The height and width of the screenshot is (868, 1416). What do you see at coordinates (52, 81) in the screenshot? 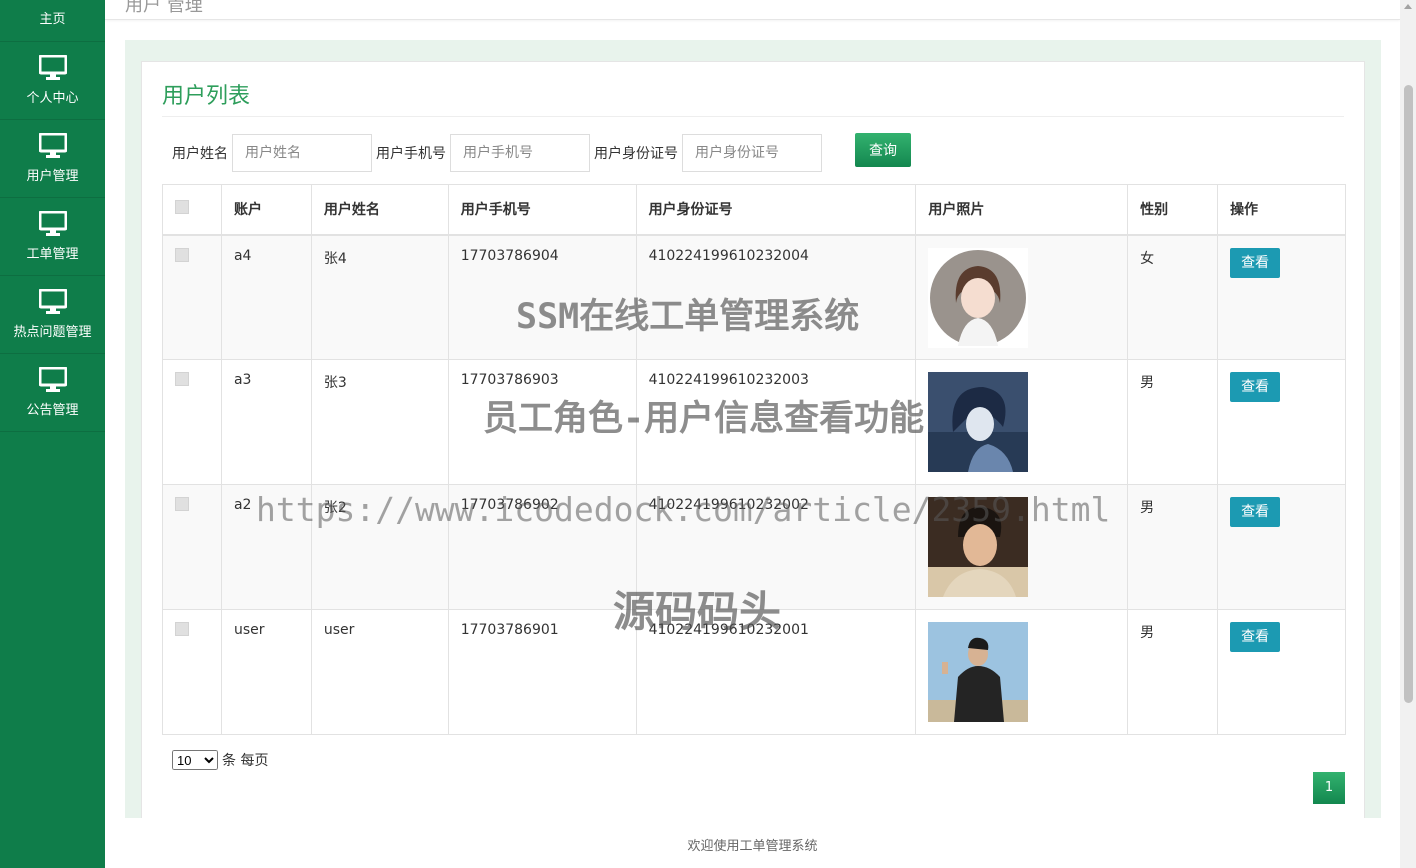
I see `sidebar-item-personal-center: 个人中心` at bounding box center [52, 81].